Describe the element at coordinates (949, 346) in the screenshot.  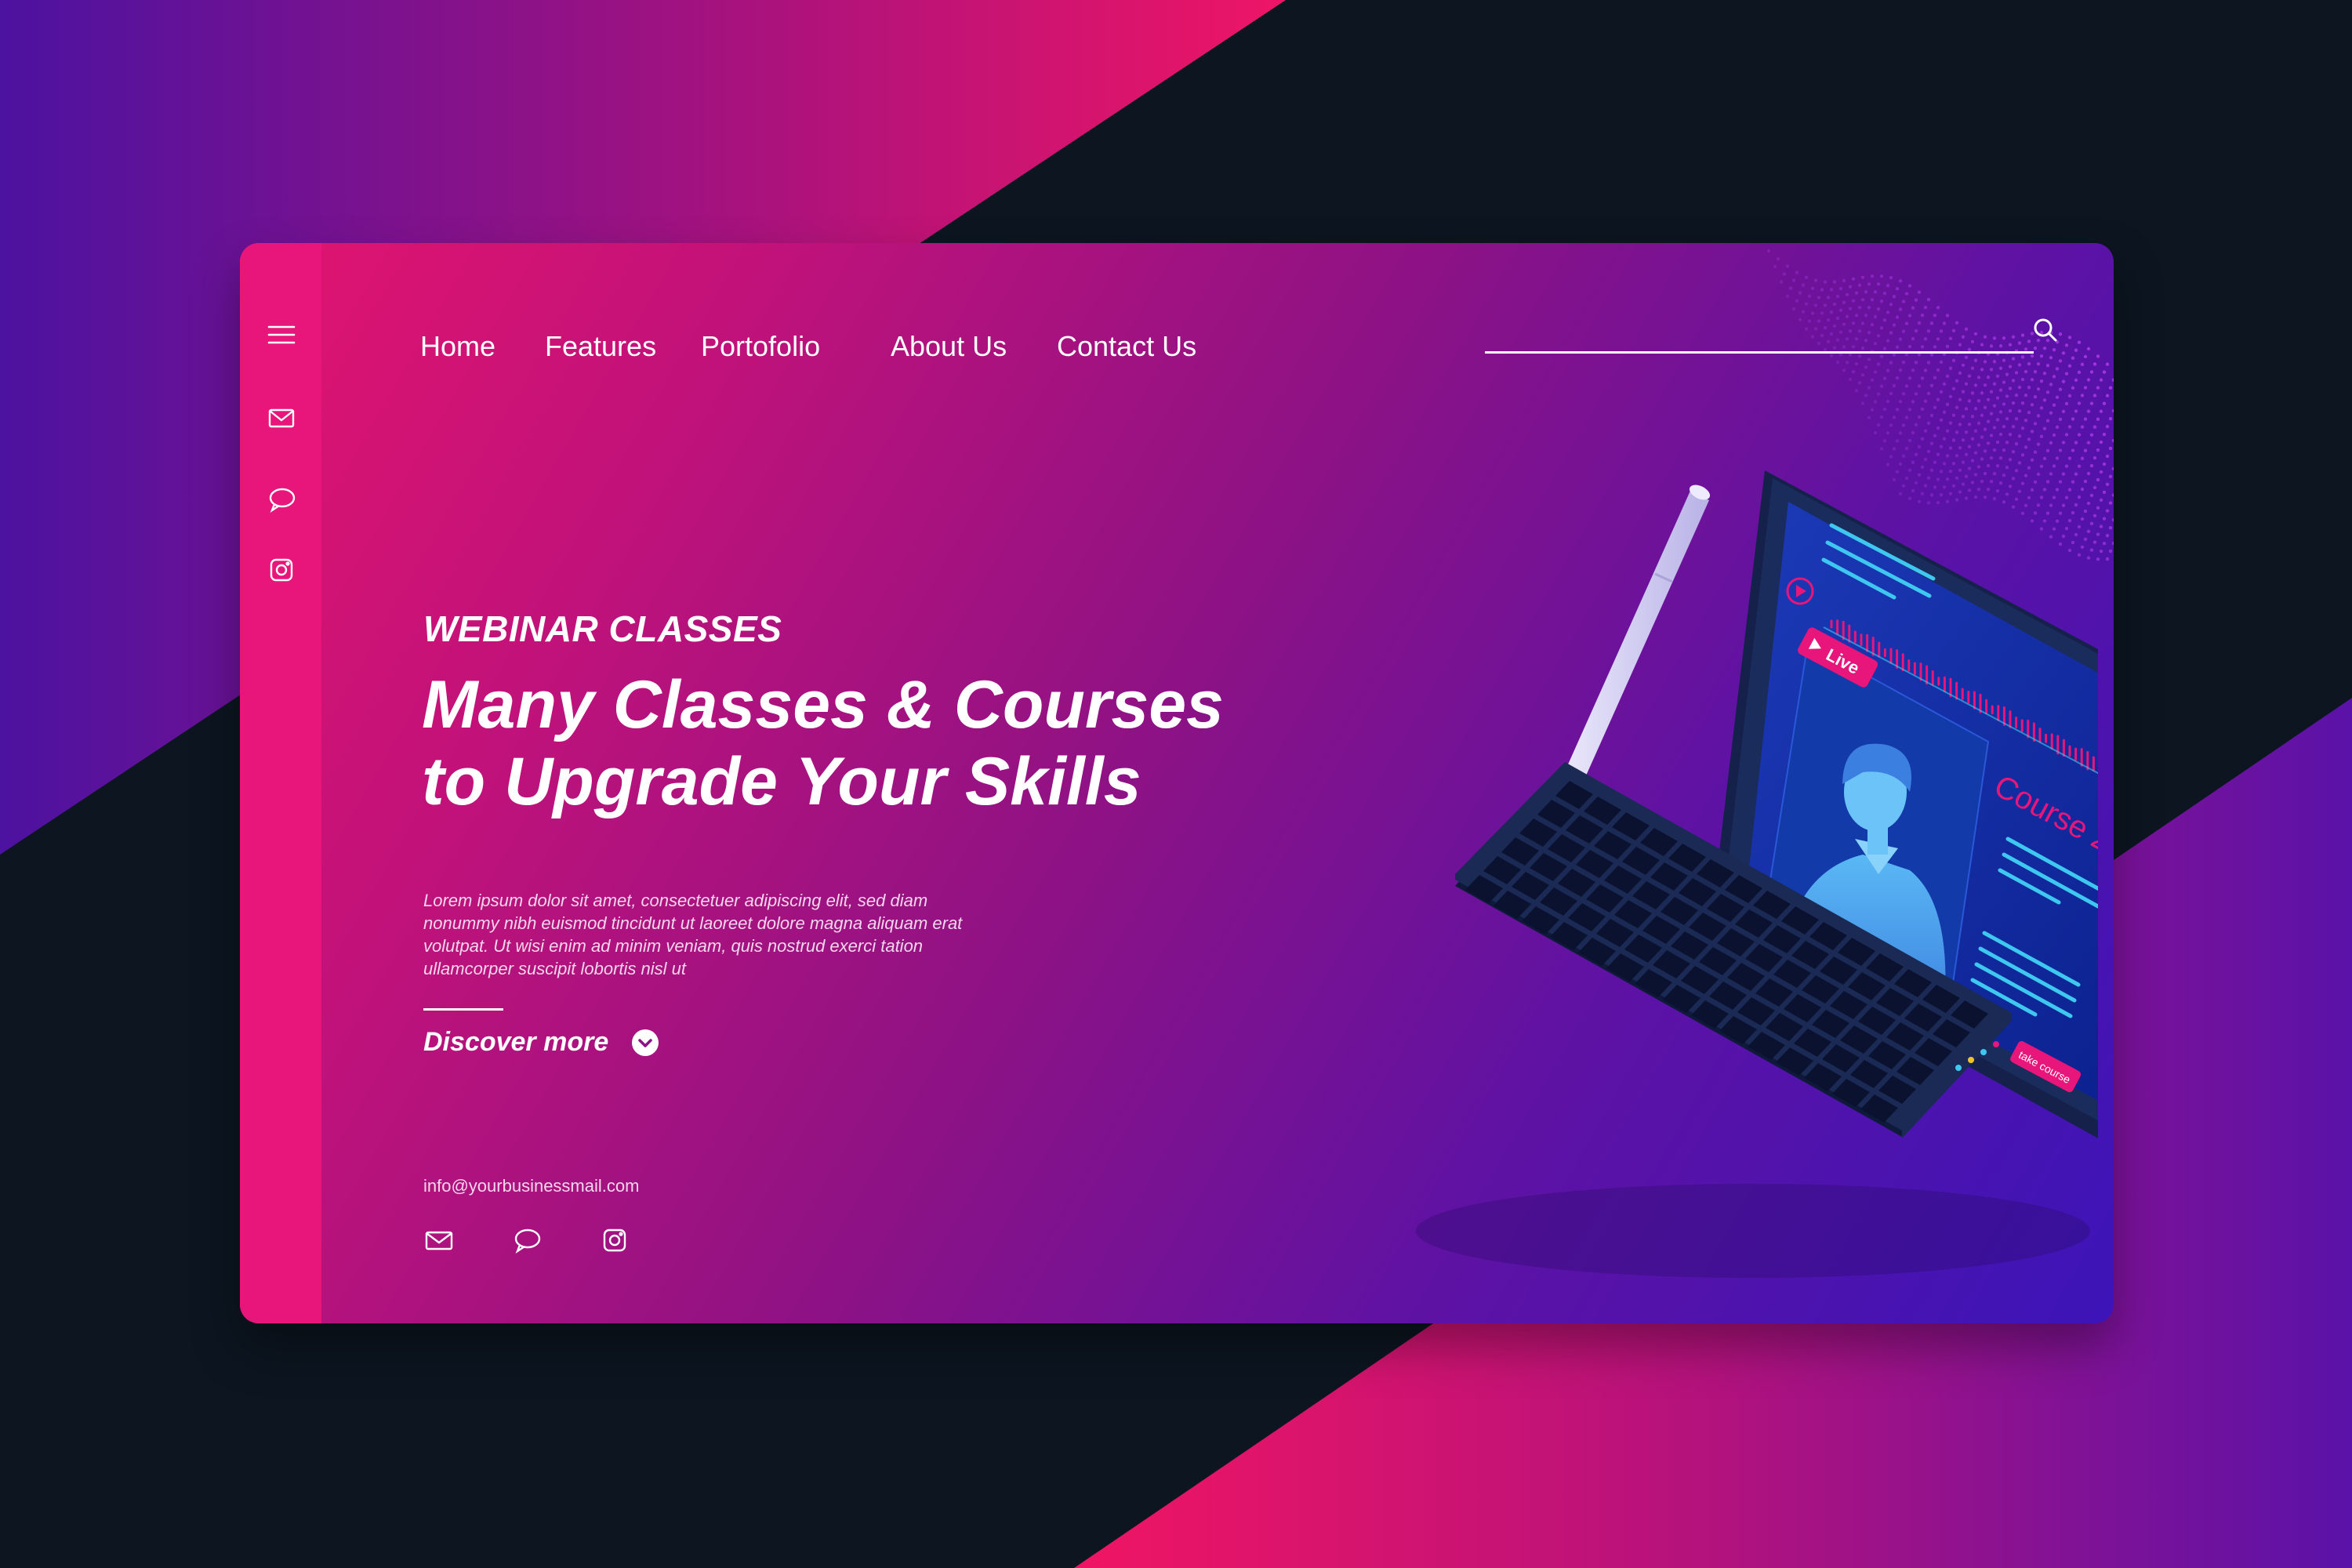
I see `nav-about-us: About Us` at that location.